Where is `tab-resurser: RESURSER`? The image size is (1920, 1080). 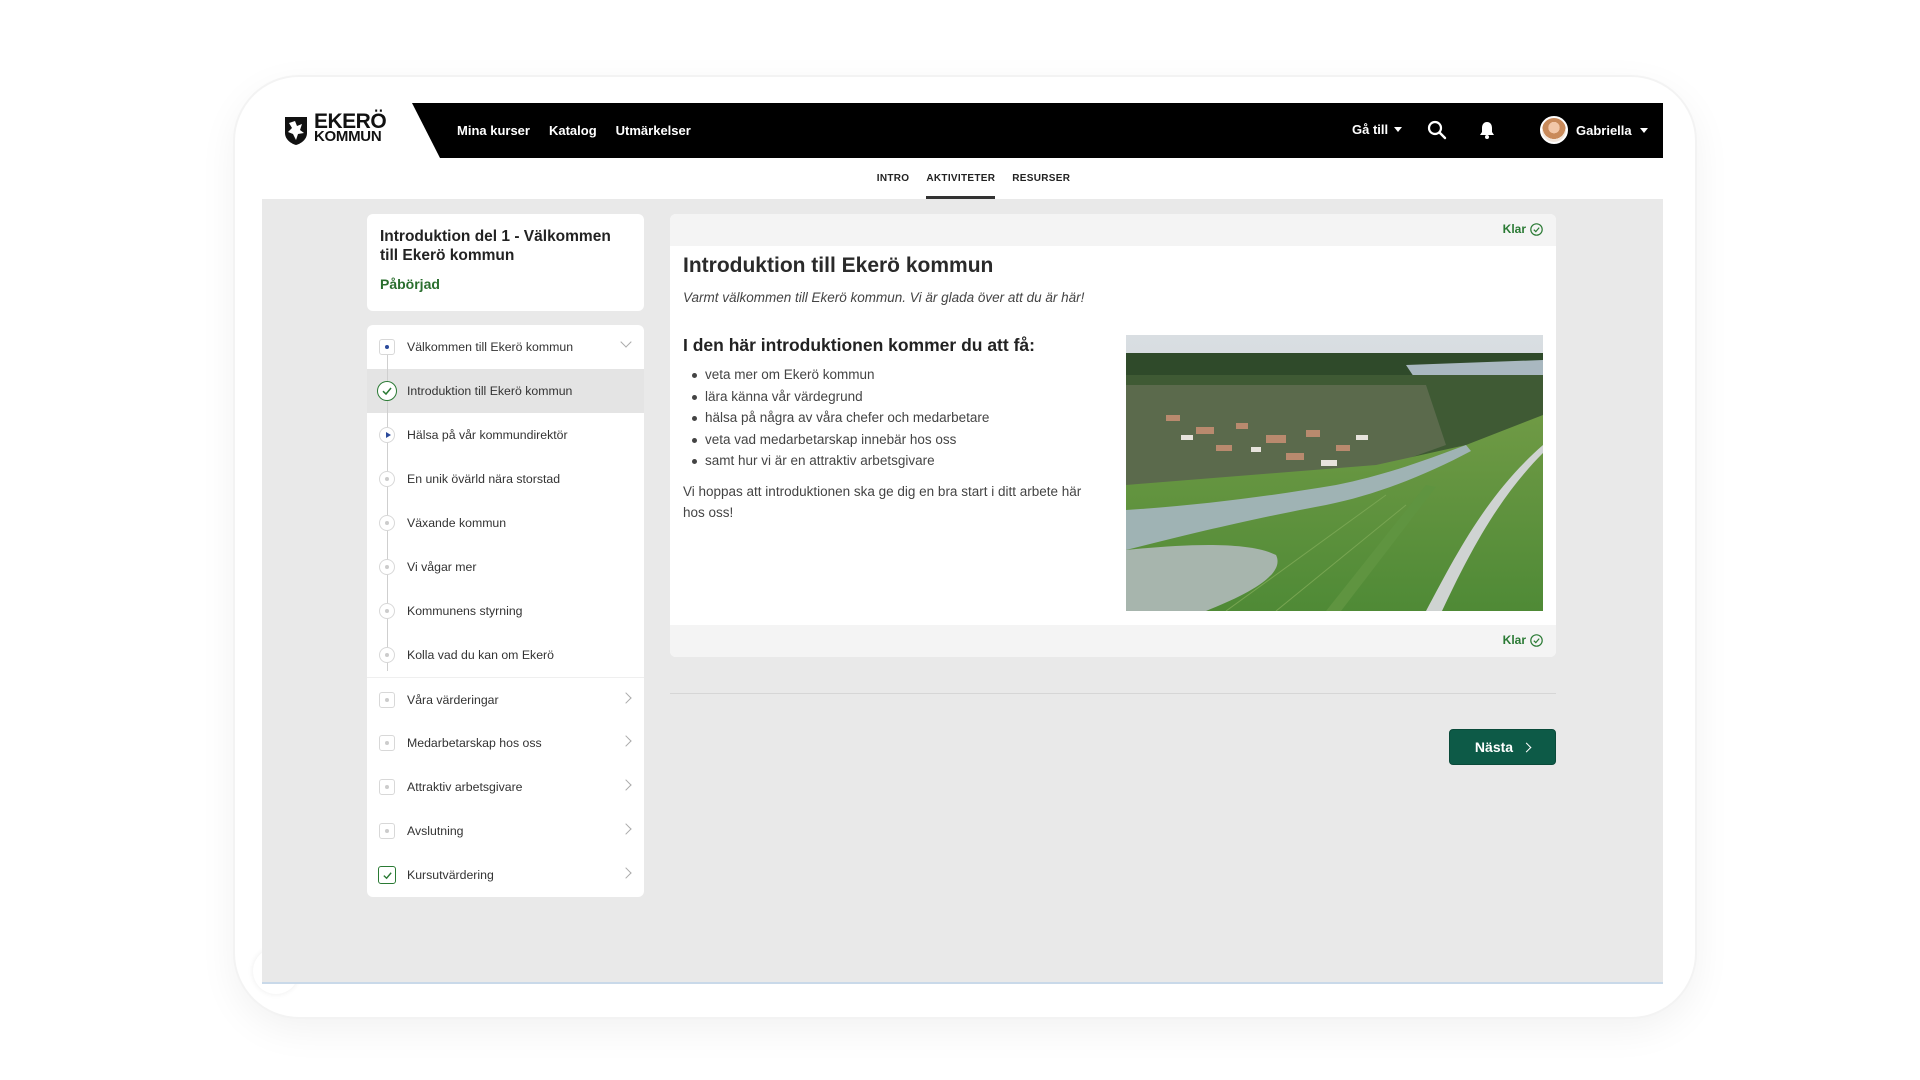
tab-resurser: RESURSER is located at coordinates (1041, 178).